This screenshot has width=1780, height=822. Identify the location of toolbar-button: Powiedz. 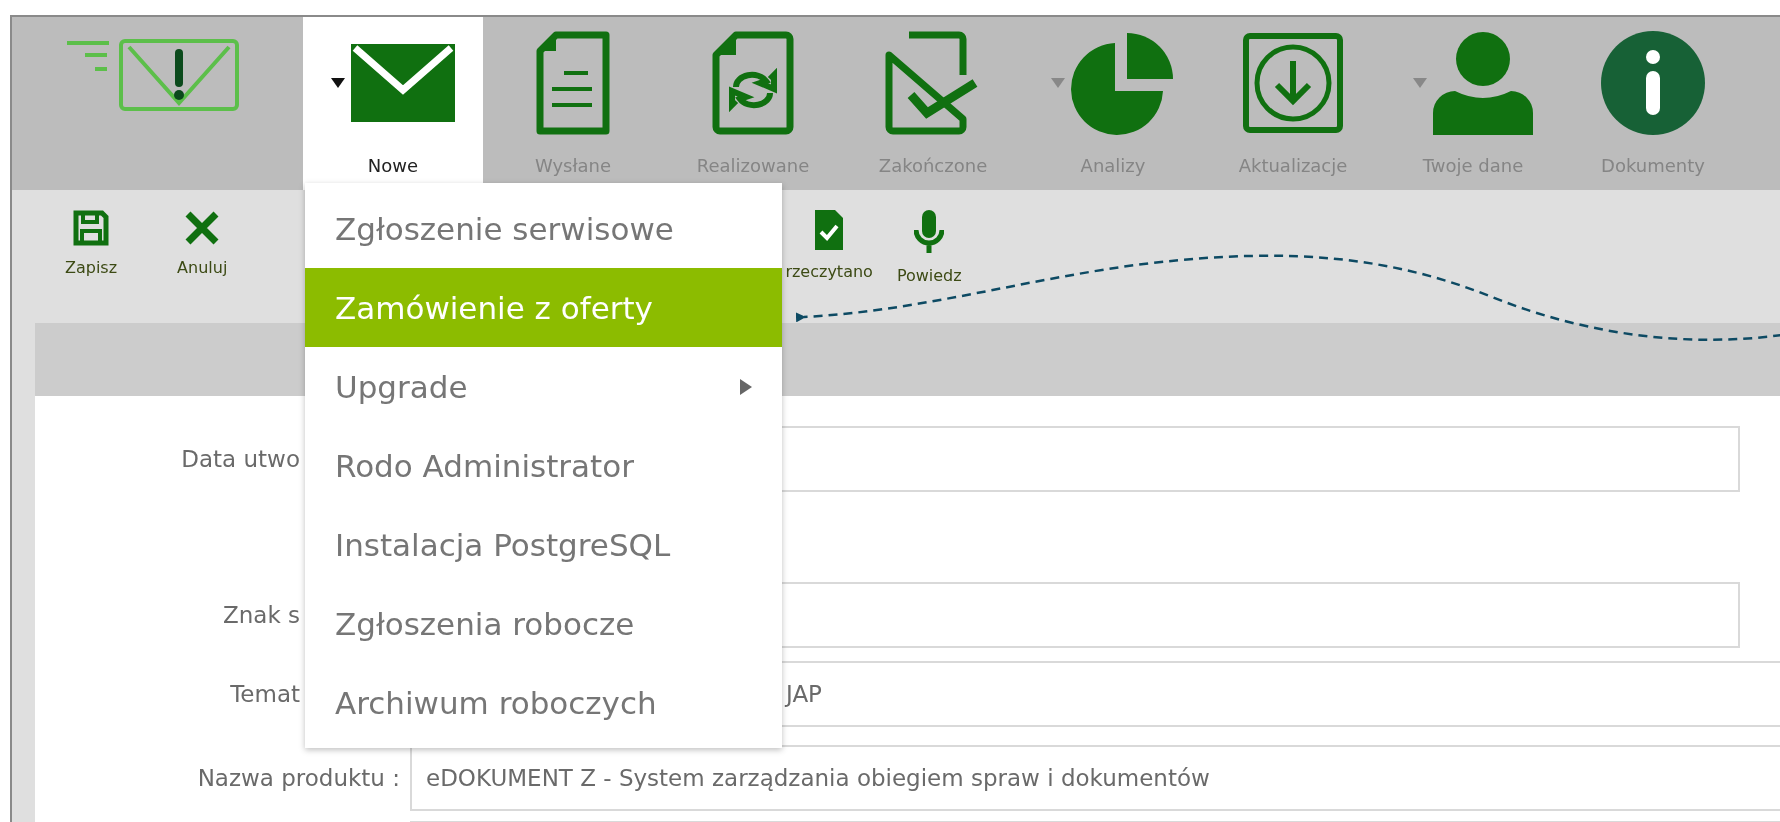
(929, 237).